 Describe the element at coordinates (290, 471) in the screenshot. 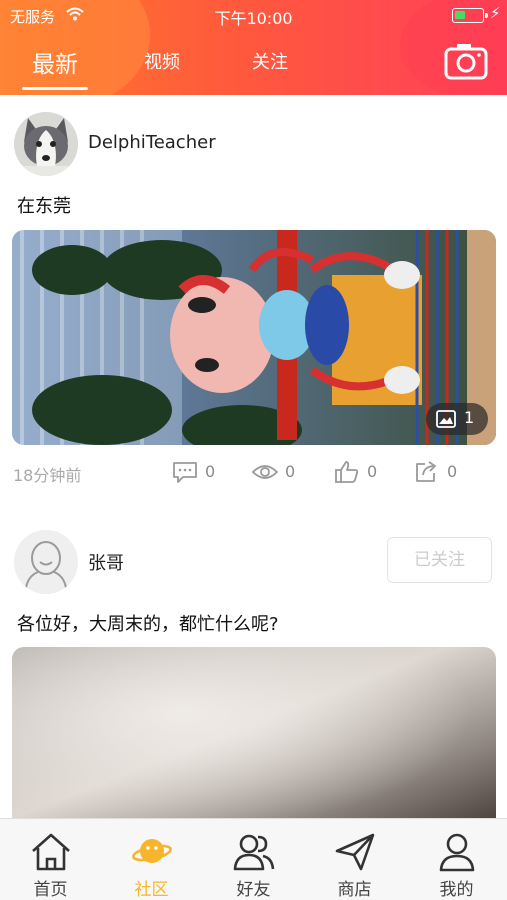

I see `view-count: 0` at that location.